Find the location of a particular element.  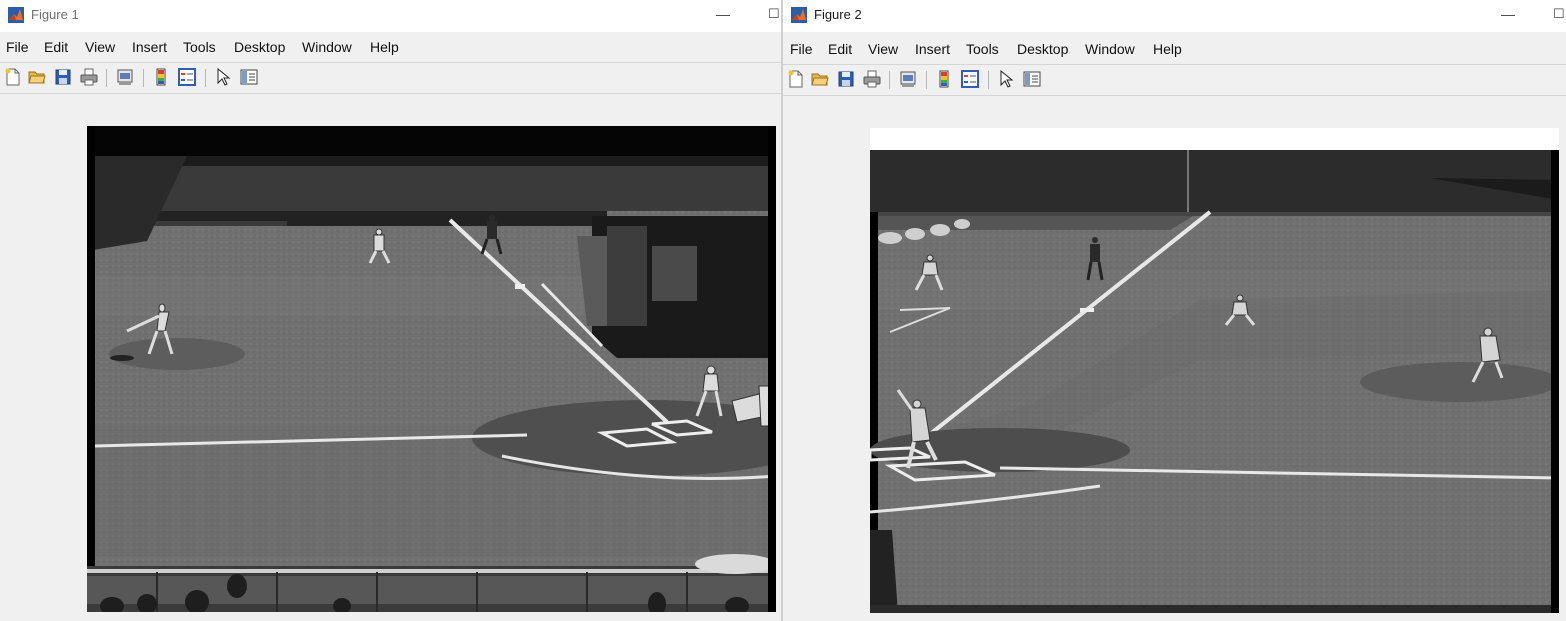

title-bar: Figure 2 — ☐ is located at coordinates (1174, 16).